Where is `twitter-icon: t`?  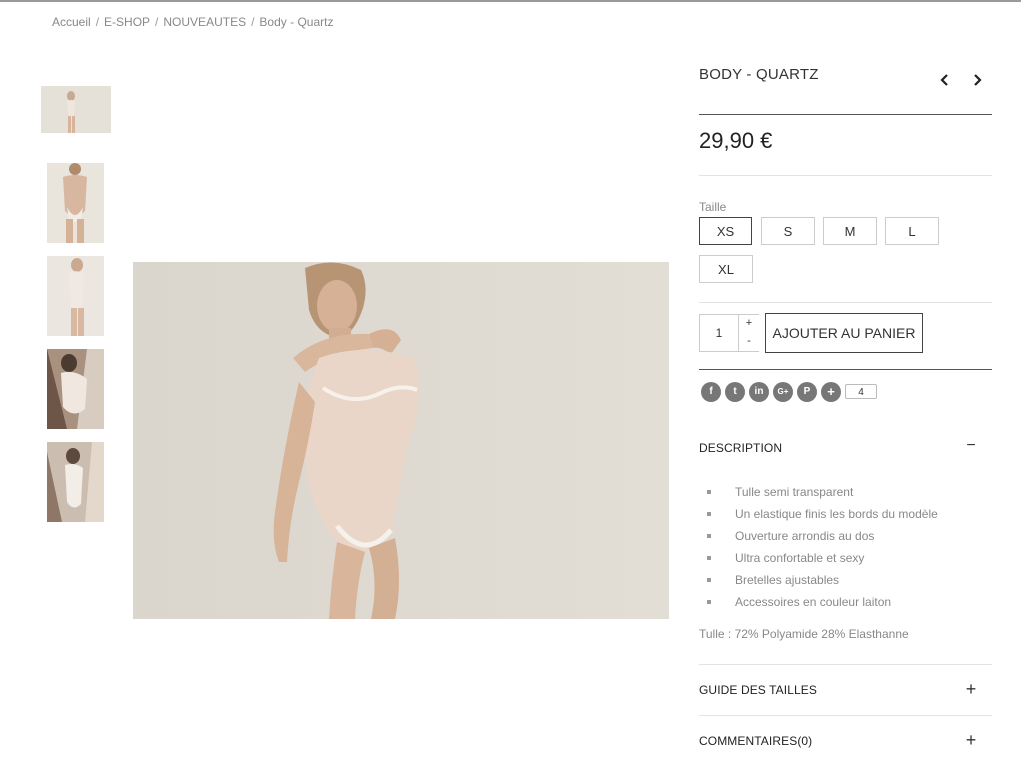 twitter-icon: t is located at coordinates (735, 392).